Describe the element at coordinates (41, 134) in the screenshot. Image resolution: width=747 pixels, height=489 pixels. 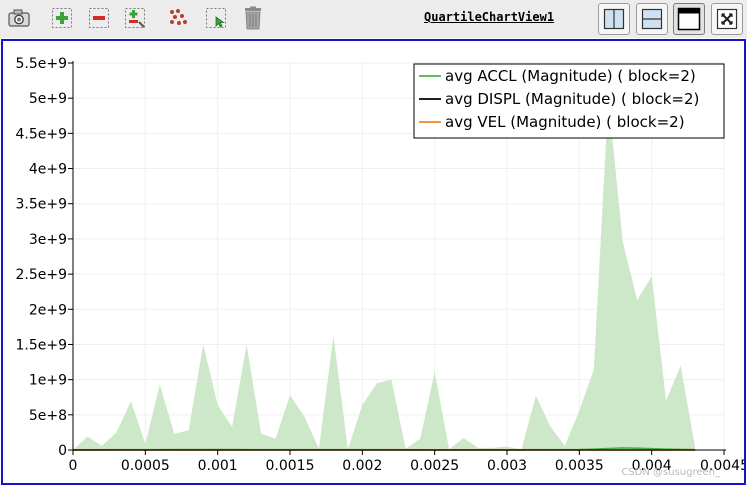
I see `y-tick-label-9: 4.5e+9` at that location.